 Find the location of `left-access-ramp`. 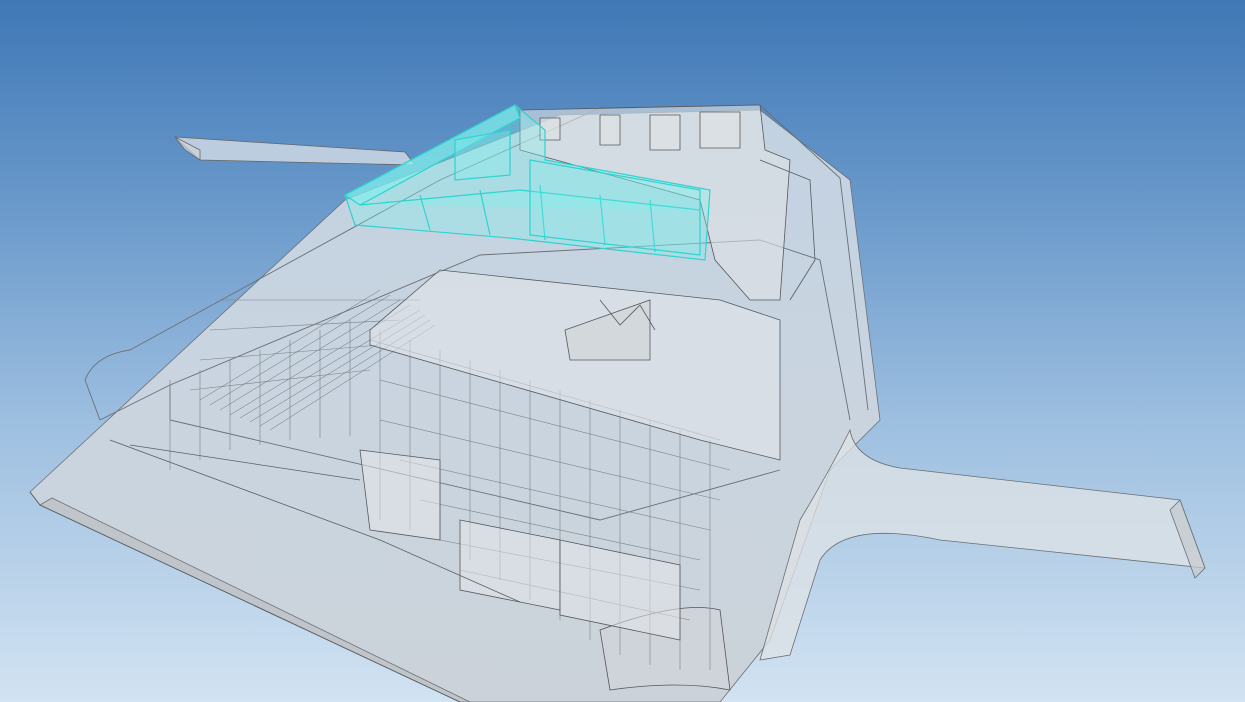

left-access-ramp is located at coordinates (294, 151).